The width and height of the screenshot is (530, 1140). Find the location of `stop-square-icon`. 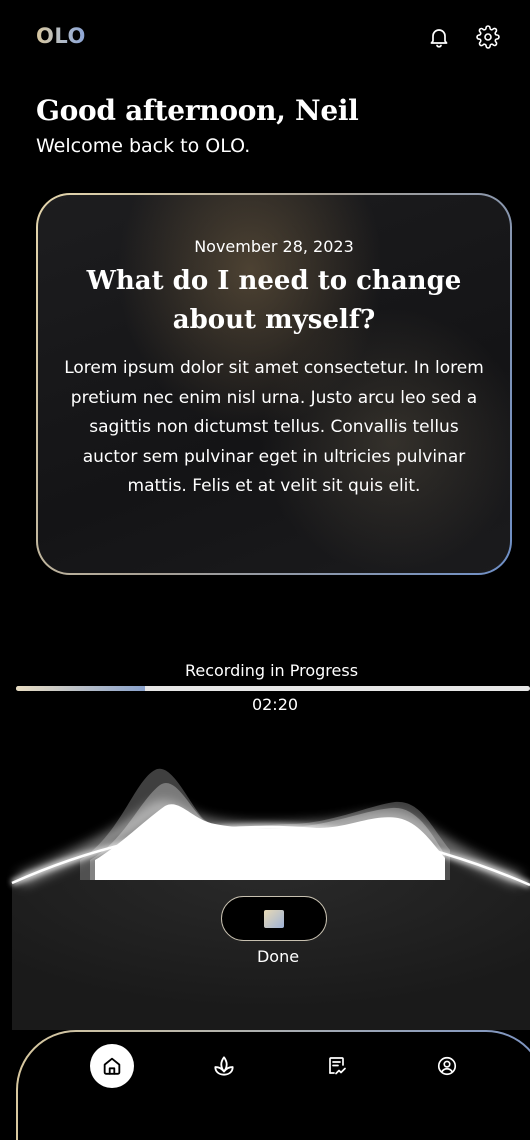

stop-square-icon is located at coordinates (274, 918).